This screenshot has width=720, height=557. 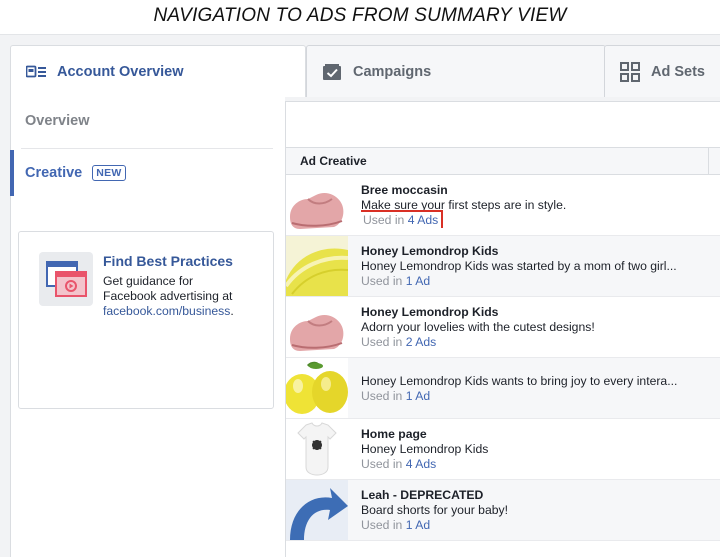 What do you see at coordinates (148, 281) in the screenshot?
I see `tip-line: Get guidance for` at bounding box center [148, 281].